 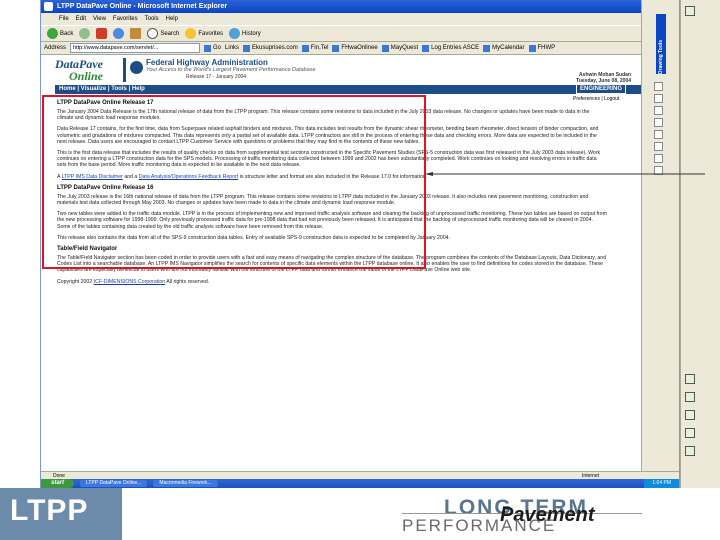 I want to click on home-button, so click(x=136, y=33).